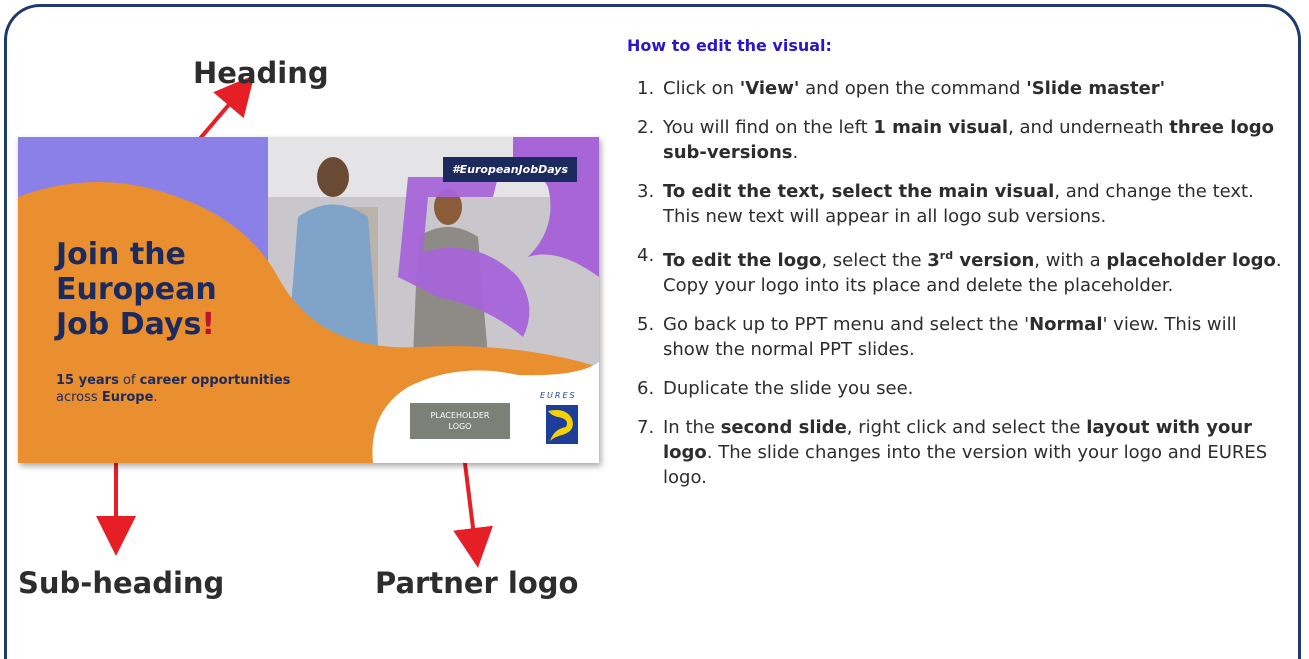 Image resolution: width=1309 pixels, height=659 pixels. What do you see at coordinates (913, 88) in the screenshot?
I see `step-text: and open the command` at bounding box center [913, 88].